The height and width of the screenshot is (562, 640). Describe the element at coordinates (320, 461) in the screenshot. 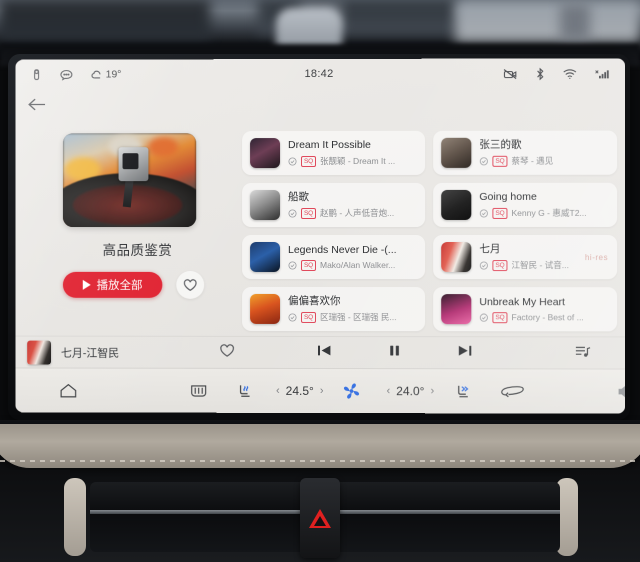

I see `trim-stitching` at that location.